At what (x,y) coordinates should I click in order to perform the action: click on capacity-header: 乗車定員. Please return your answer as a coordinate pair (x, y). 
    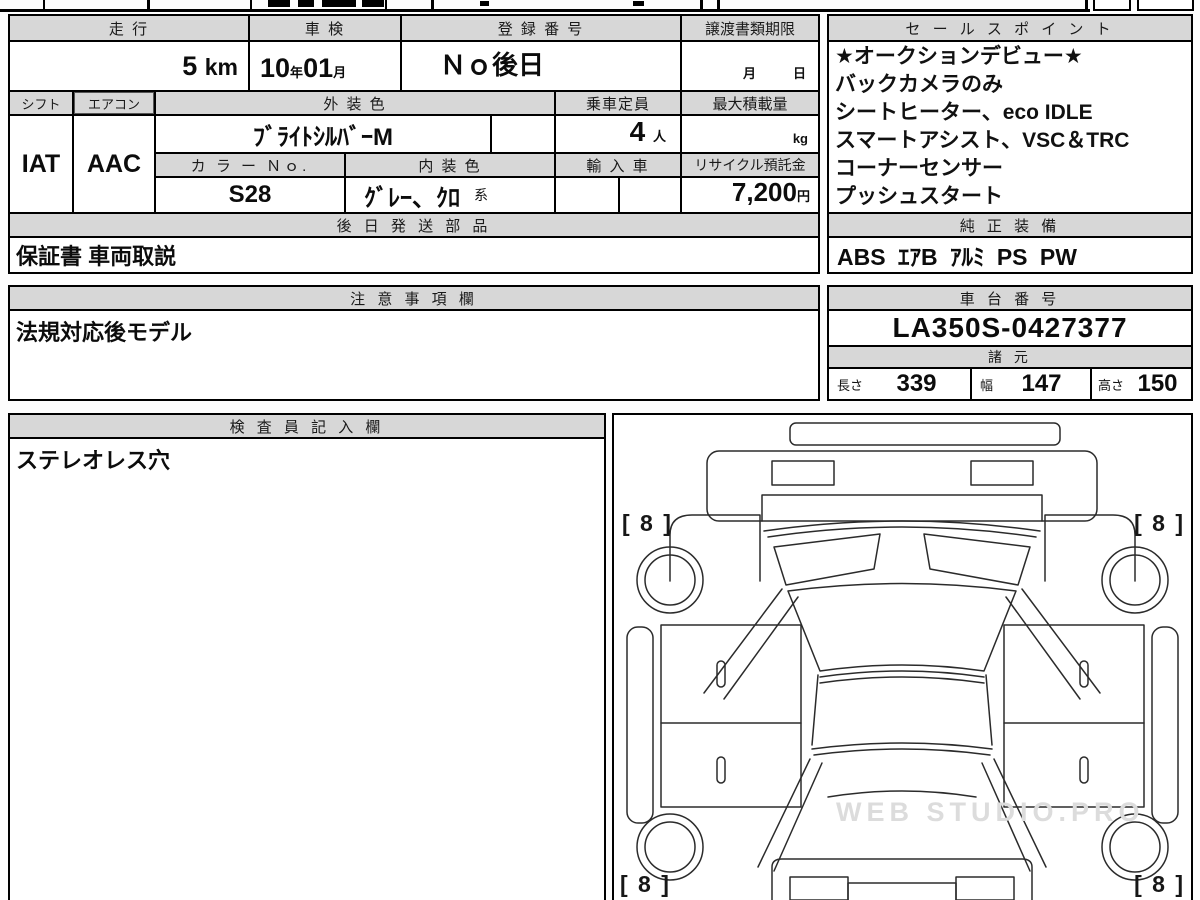
    Looking at the image, I should click on (618, 103).